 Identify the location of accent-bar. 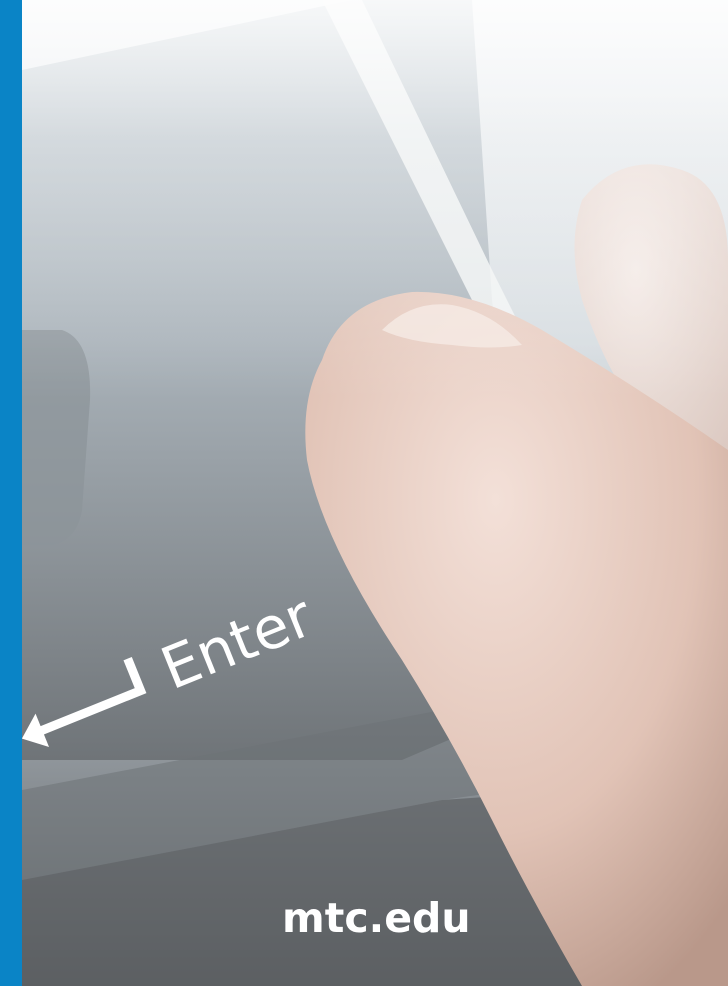
(11, 493).